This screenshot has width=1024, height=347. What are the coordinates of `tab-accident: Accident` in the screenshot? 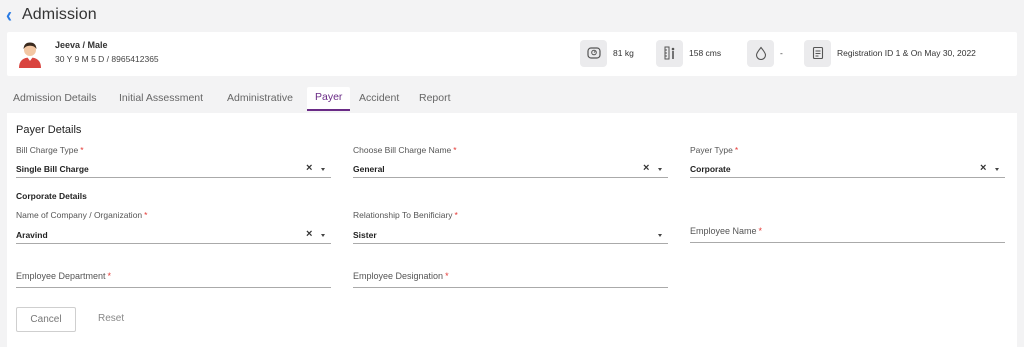 It's located at (379, 98).